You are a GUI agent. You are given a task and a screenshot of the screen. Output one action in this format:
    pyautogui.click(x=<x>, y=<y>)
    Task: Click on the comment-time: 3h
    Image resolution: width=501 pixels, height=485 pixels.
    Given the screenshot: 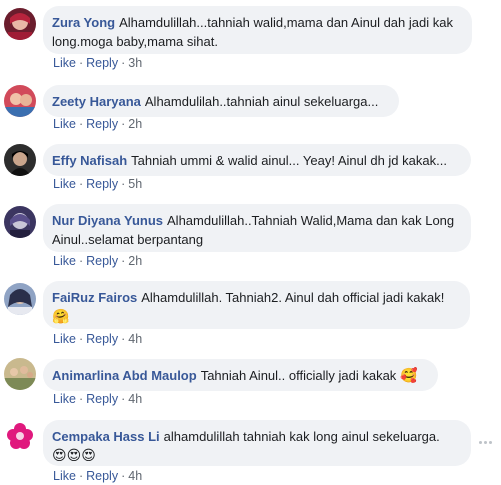 What is the action you would take?
    pyautogui.click(x=135, y=63)
    